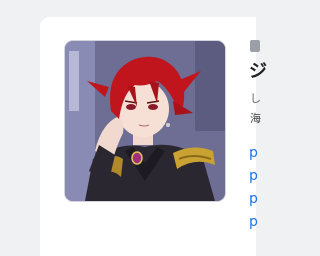 The image size is (320, 256). I want to click on link-2: p, so click(253, 176).